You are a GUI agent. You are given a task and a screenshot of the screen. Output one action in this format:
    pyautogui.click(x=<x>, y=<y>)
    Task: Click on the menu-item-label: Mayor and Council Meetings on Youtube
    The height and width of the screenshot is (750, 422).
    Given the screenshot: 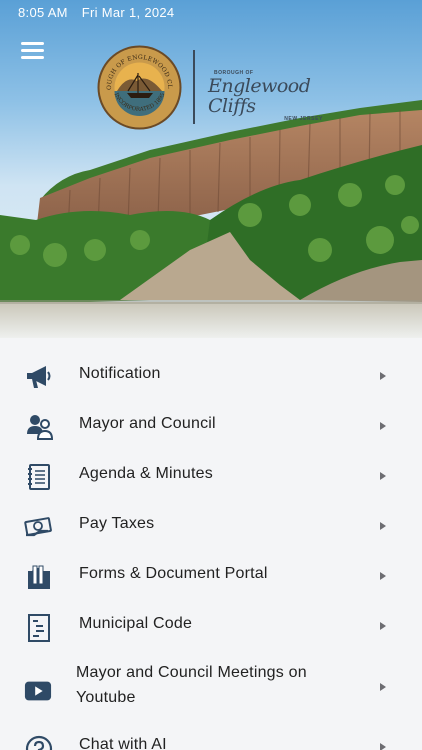 What is the action you would take?
    pyautogui.click(x=191, y=685)
    